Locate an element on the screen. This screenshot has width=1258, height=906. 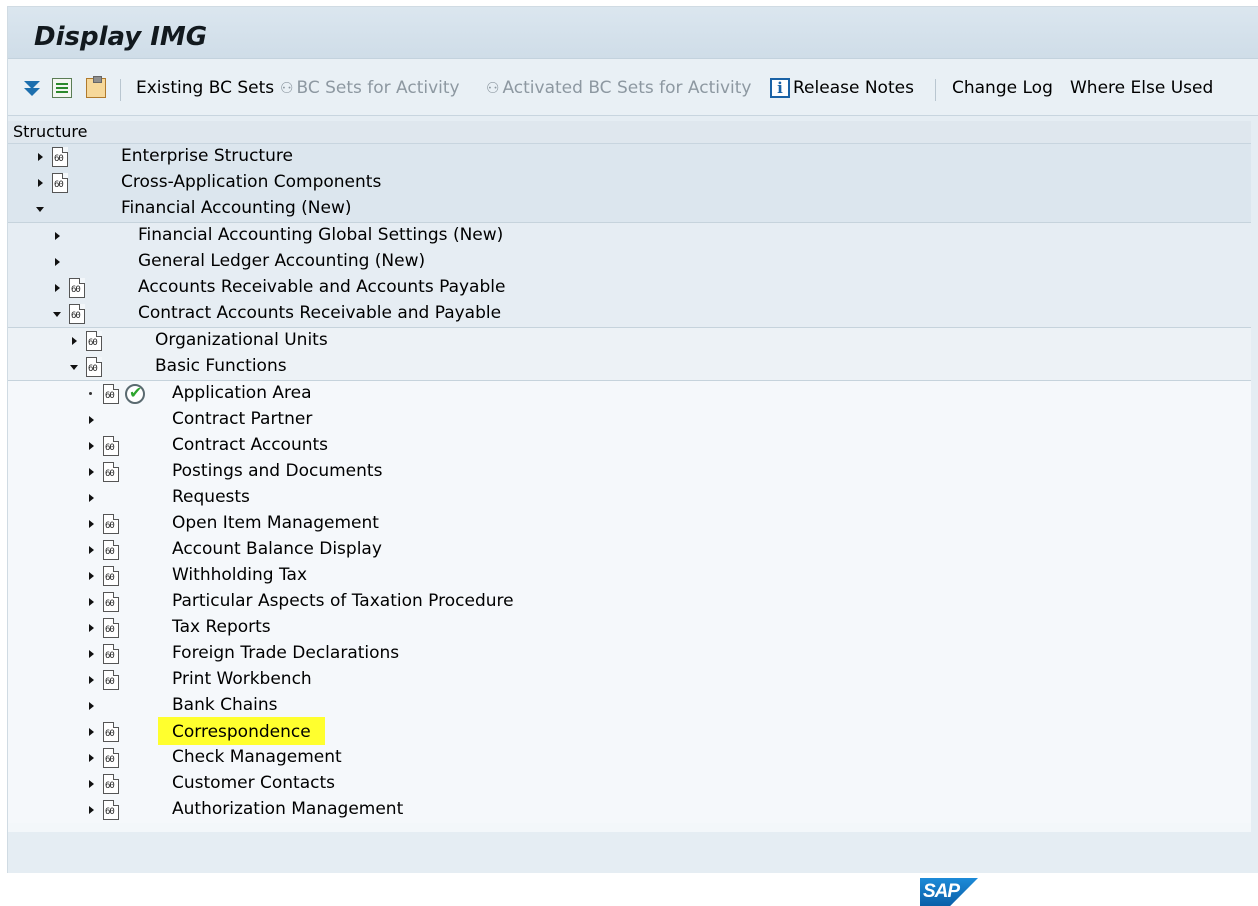
tree-node-label: Contract Partner is located at coordinates (242, 419).